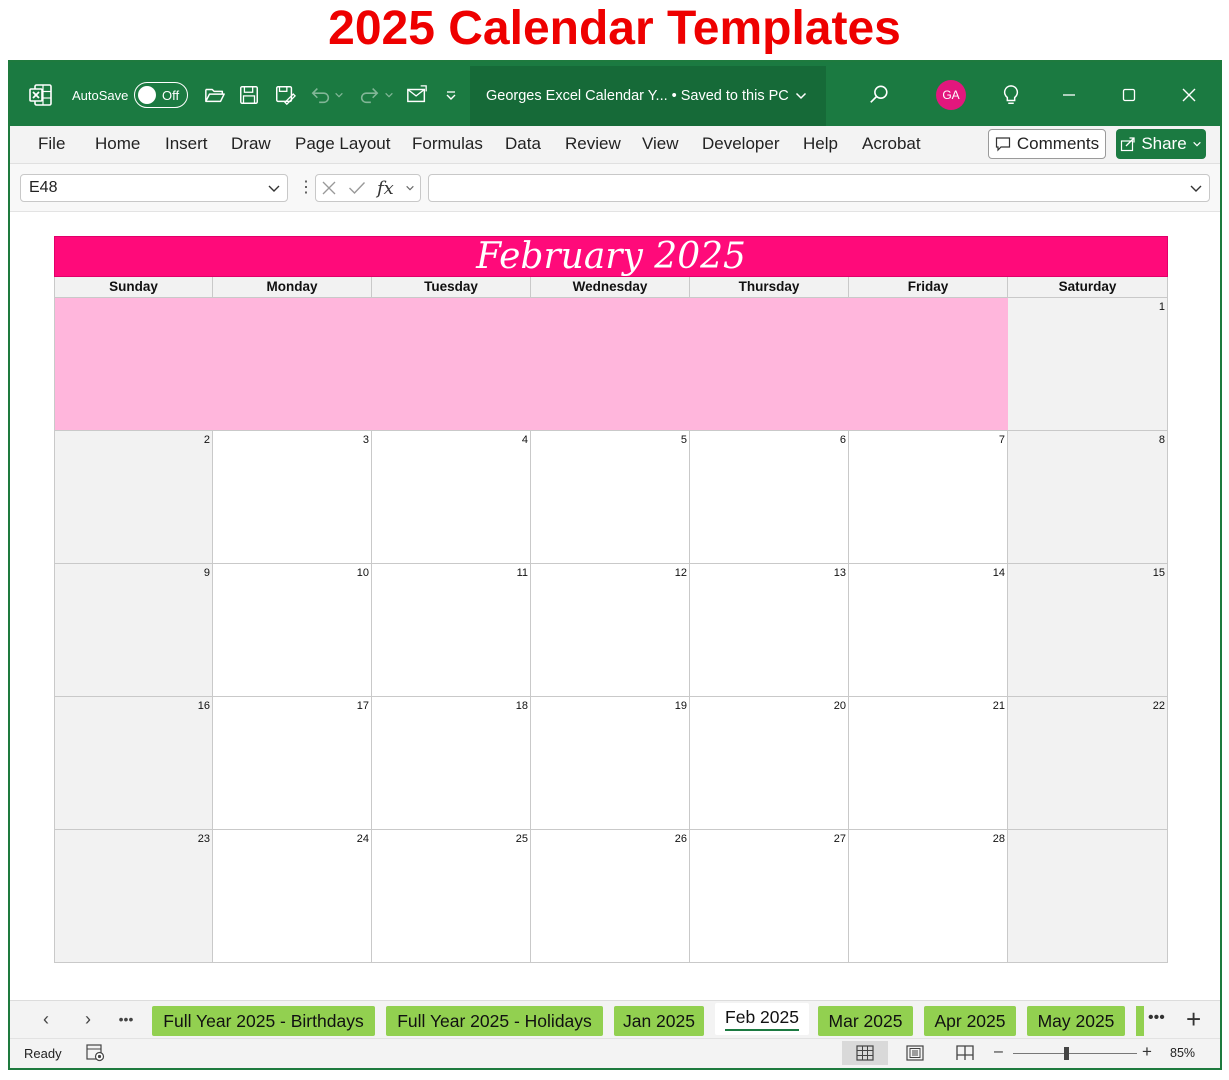 This screenshot has height=1080, width=1229. I want to click on redo-icon, so click(369, 95).